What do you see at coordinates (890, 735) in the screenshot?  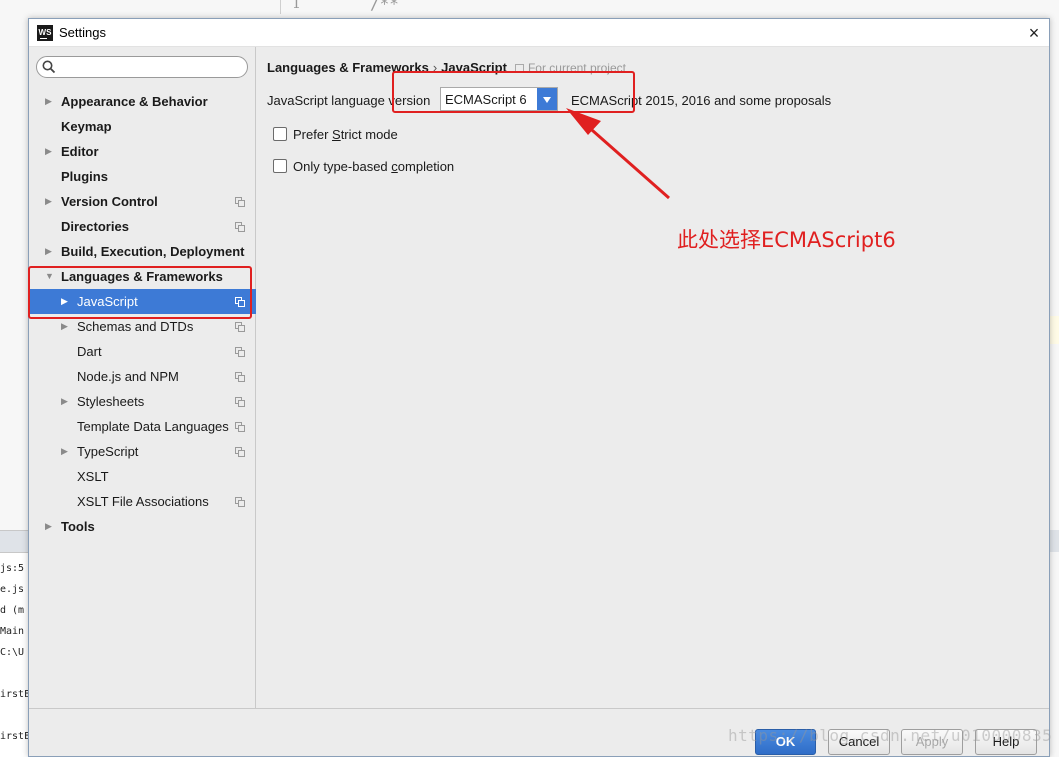 I see `watermark: https://blog.csdn.net/u010000835` at bounding box center [890, 735].